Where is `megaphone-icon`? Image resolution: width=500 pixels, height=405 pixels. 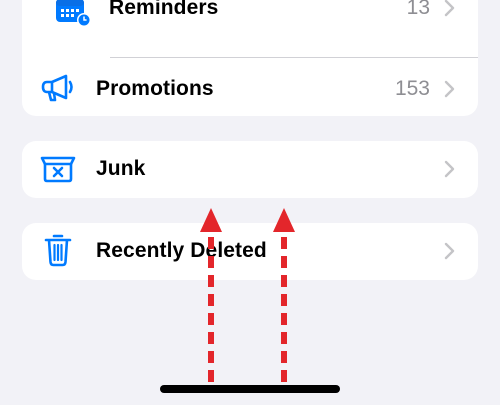
megaphone-icon is located at coordinates (57, 90).